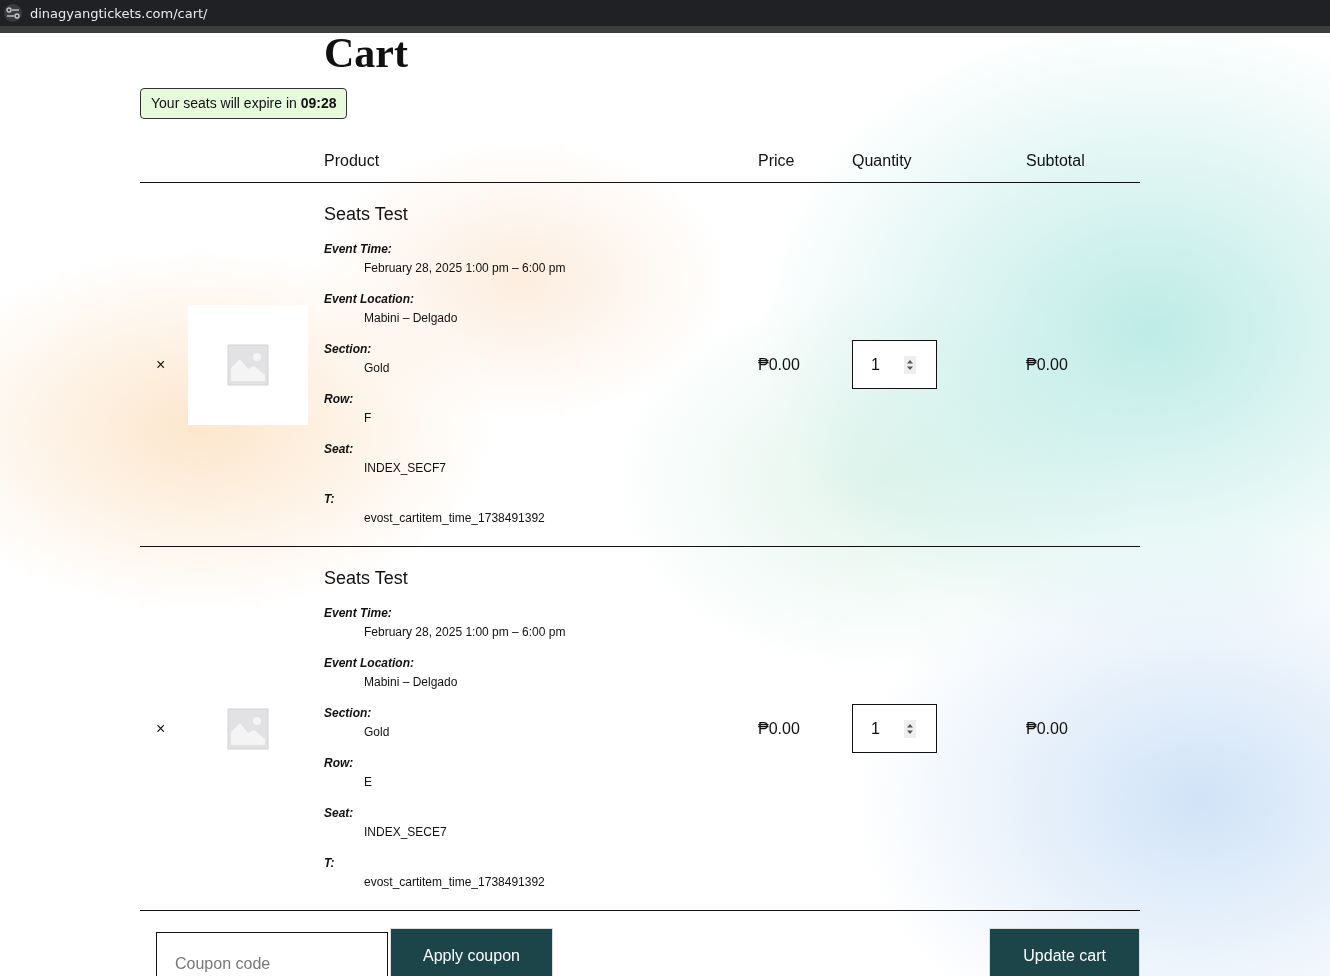  Describe the element at coordinates (244, 103) in the screenshot. I see `seat-expiry-notice: Your seats will expire in 09:28` at that location.